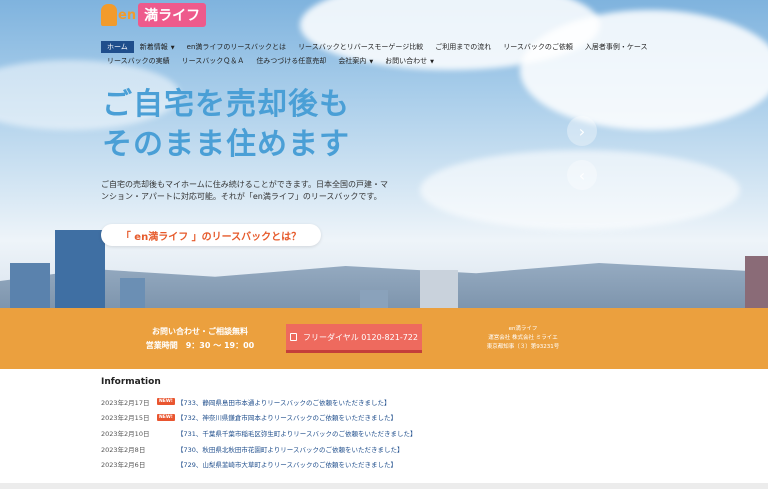 The width and height of the screenshot is (768, 489). I want to click on news-date: 2023年2月17日, so click(125, 402).